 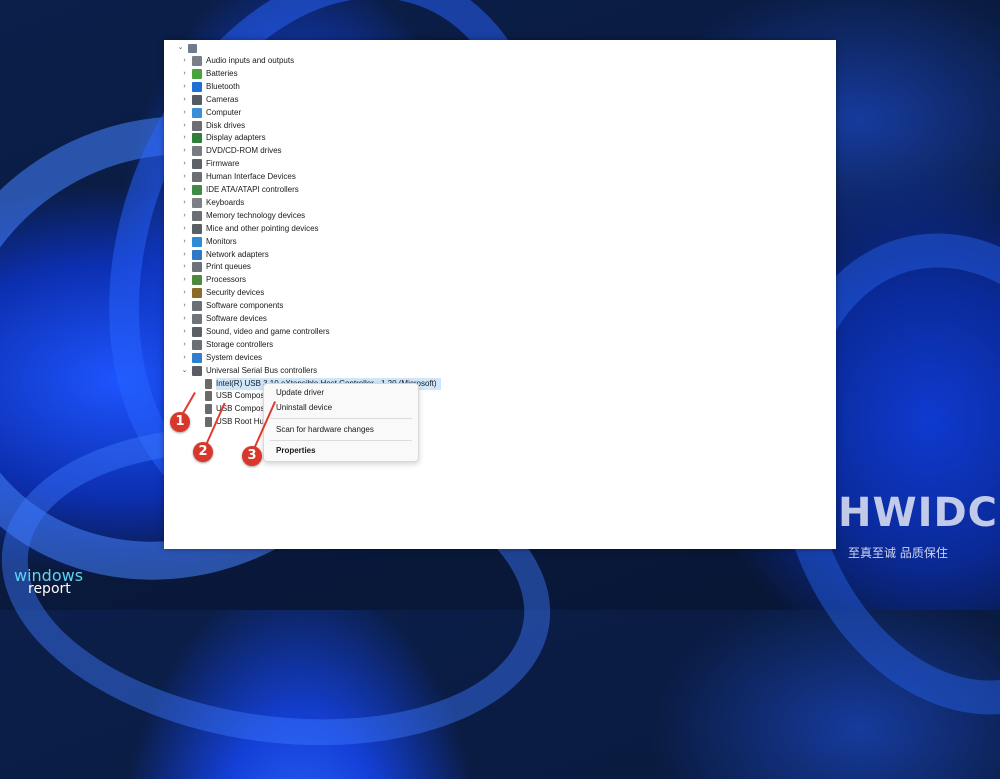 I want to click on properties-menu-item: Properties, so click(x=296, y=451).